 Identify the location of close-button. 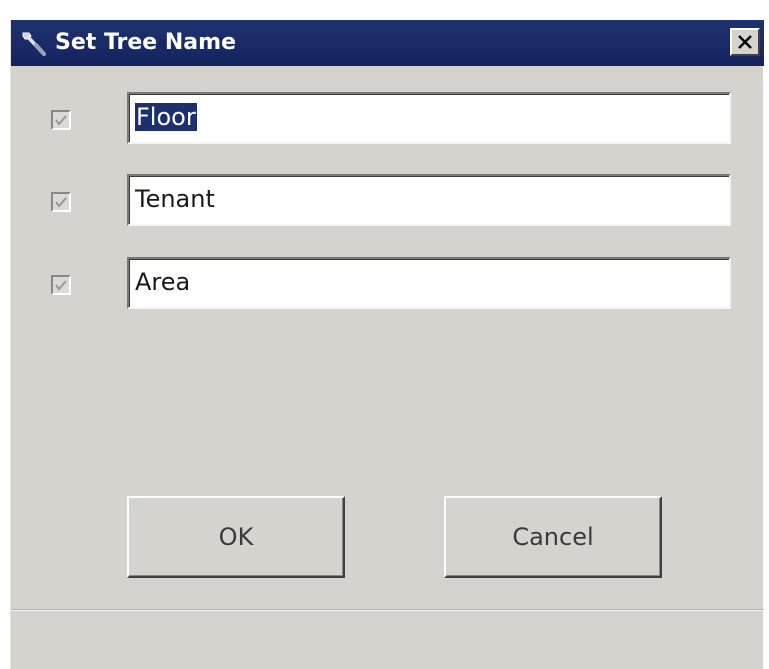
(745, 42).